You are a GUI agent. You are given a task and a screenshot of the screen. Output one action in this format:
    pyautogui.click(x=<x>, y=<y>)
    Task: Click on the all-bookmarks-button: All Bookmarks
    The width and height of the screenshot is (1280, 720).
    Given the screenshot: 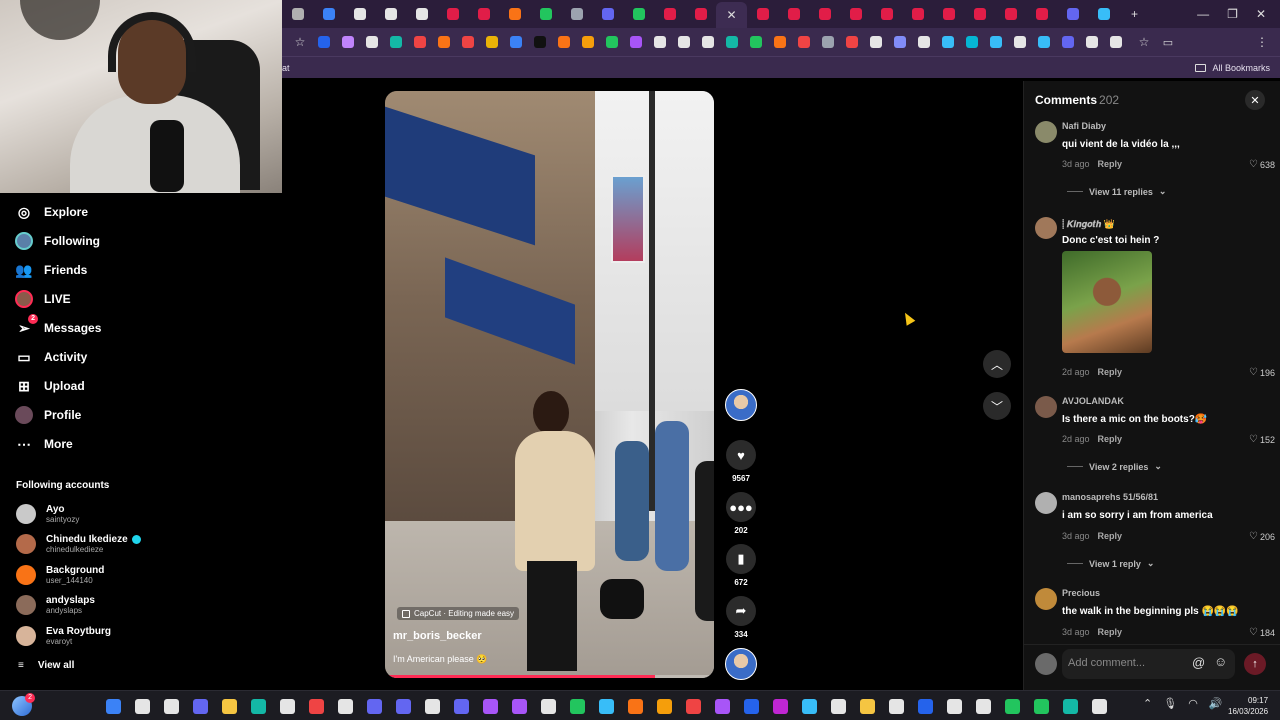 What is the action you would take?
    pyautogui.click(x=1232, y=68)
    